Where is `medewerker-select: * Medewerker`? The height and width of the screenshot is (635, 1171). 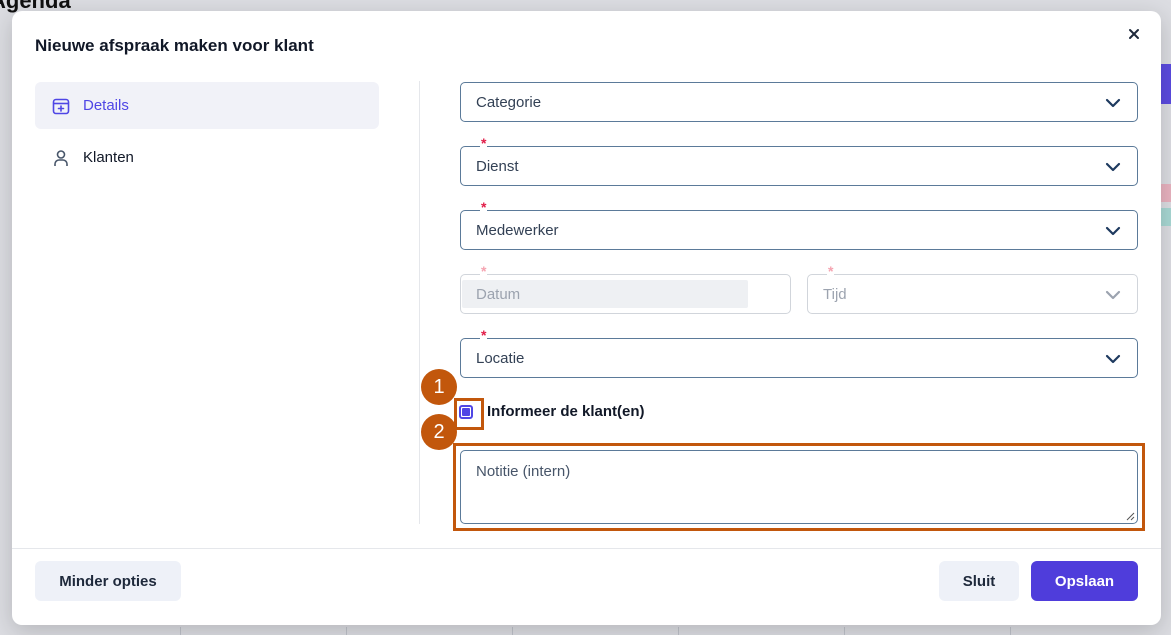 medewerker-select: * Medewerker is located at coordinates (799, 225).